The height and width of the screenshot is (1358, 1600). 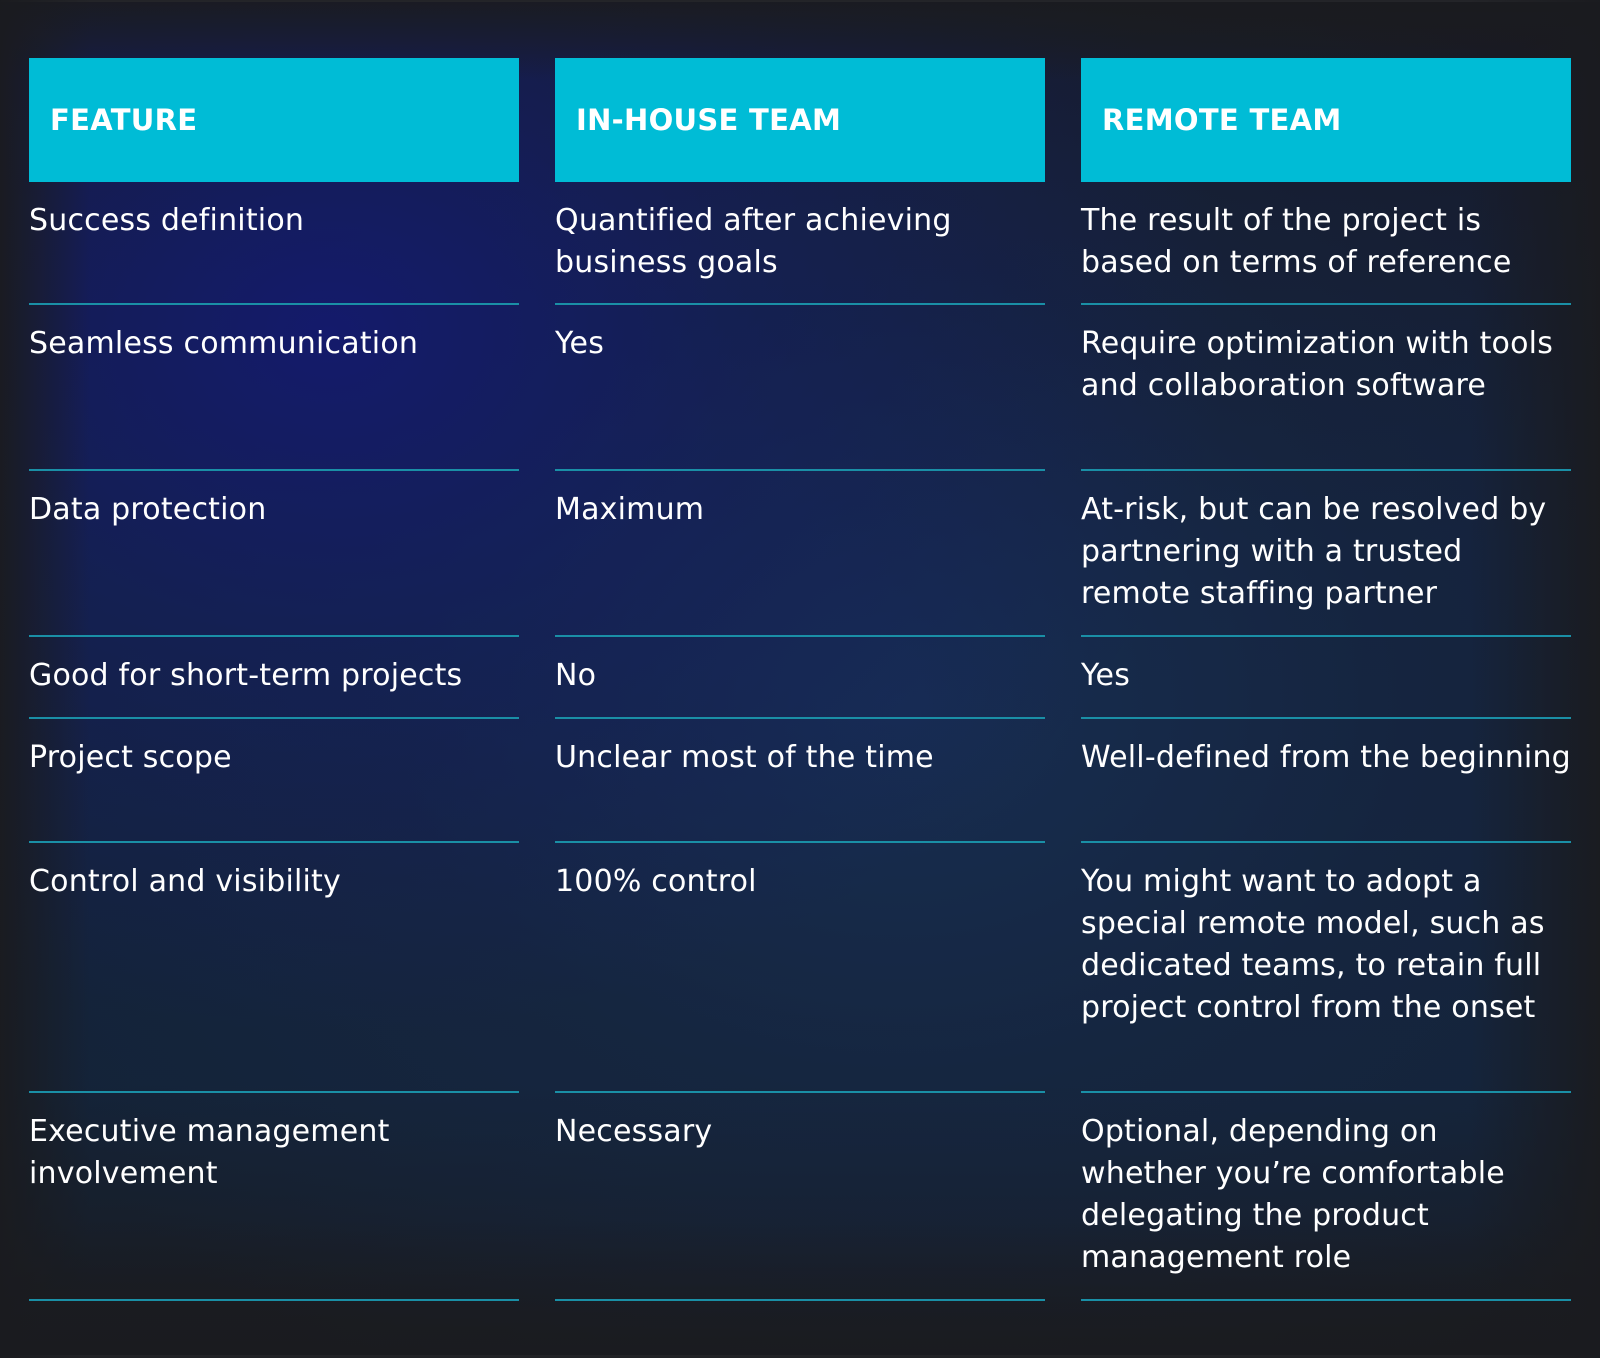 What do you see at coordinates (274, 243) in the screenshot?
I see `feature-cell: Success definition` at bounding box center [274, 243].